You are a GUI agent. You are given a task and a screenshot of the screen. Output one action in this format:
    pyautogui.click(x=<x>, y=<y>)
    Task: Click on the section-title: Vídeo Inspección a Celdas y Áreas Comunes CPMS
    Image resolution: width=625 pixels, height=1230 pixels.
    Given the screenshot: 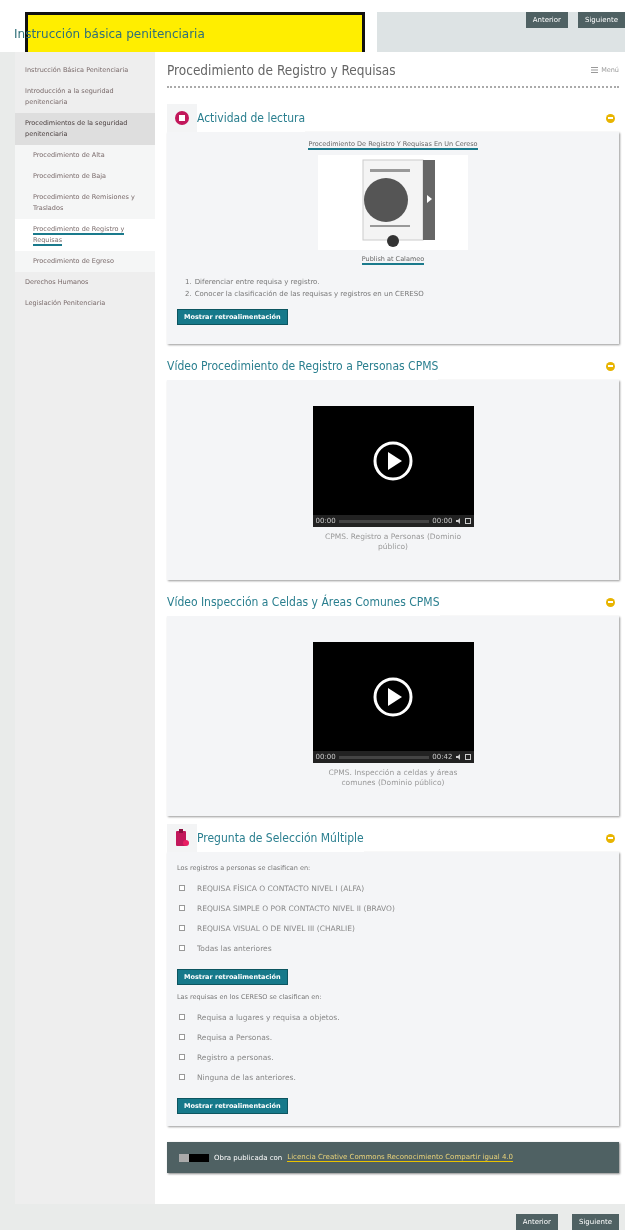 What is the action you would take?
    pyautogui.click(x=303, y=602)
    